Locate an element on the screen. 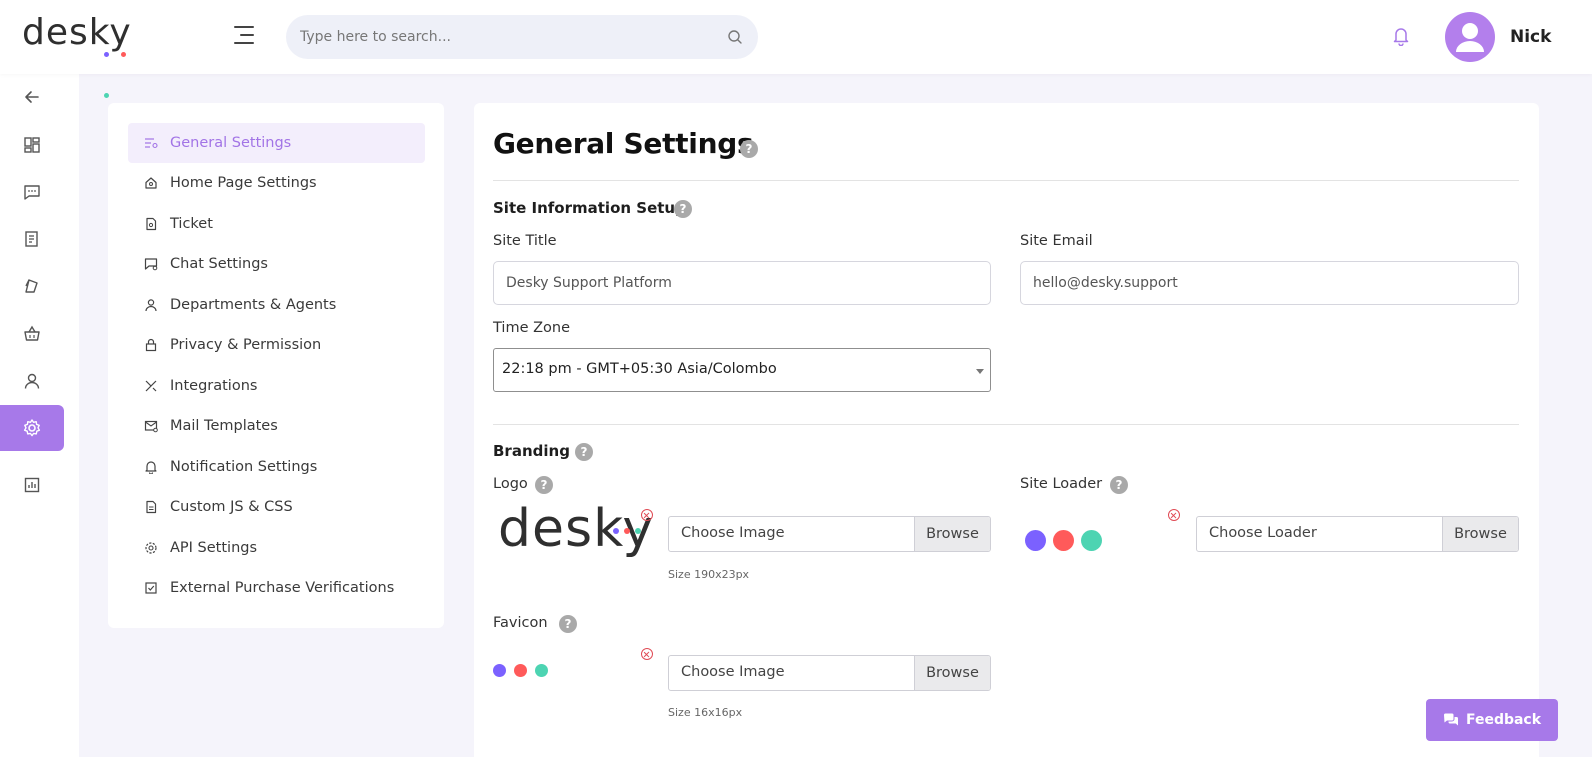  comments-icon is located at coordinates (1450, 719).